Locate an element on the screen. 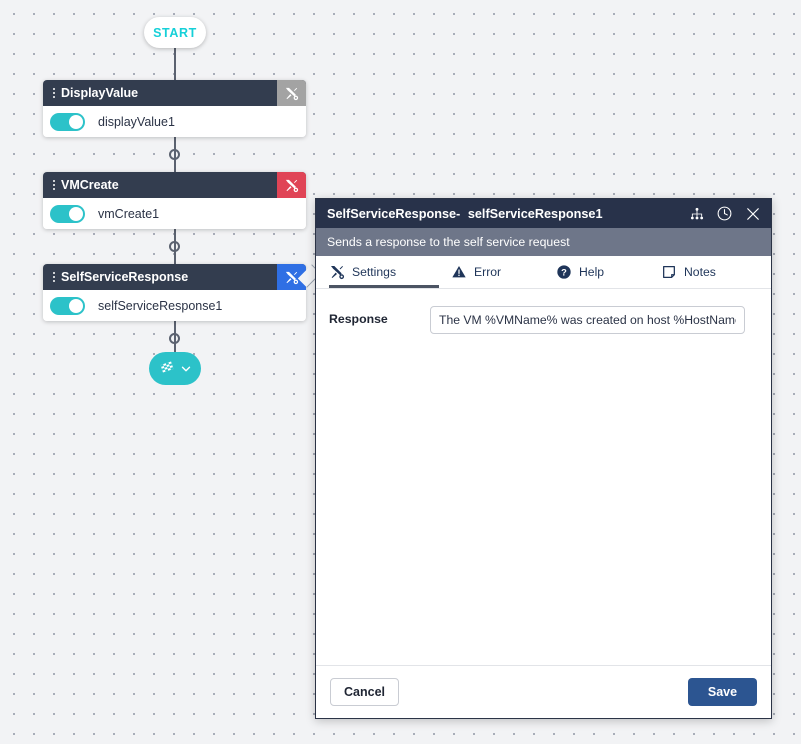 This screenshot has width=801, height=744. hierarchy-icon is located at coordinates (697, 214).